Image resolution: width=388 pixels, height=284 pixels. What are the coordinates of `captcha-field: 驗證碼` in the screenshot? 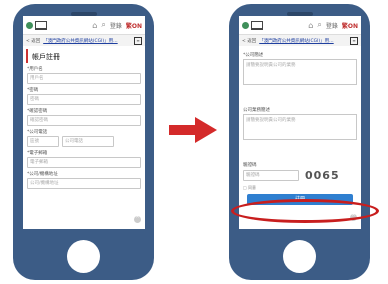 It's located at (271, 175).